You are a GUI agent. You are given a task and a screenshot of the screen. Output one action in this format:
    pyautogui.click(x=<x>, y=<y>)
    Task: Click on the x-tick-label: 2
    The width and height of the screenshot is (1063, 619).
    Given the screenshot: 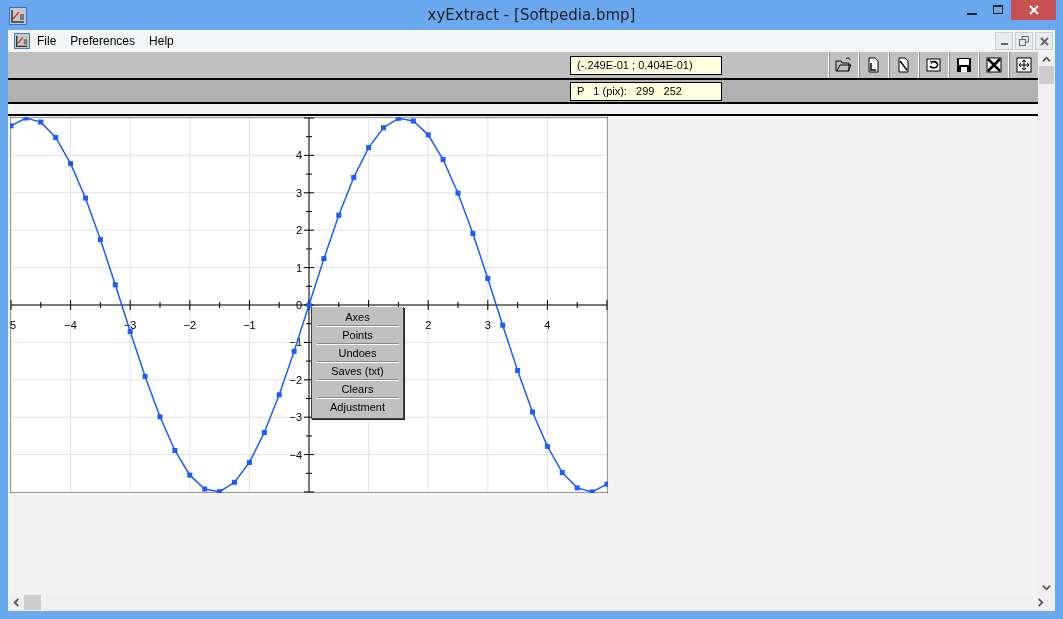 What is the action you would take?
    pyautogui.click(x=428, y=325)
    